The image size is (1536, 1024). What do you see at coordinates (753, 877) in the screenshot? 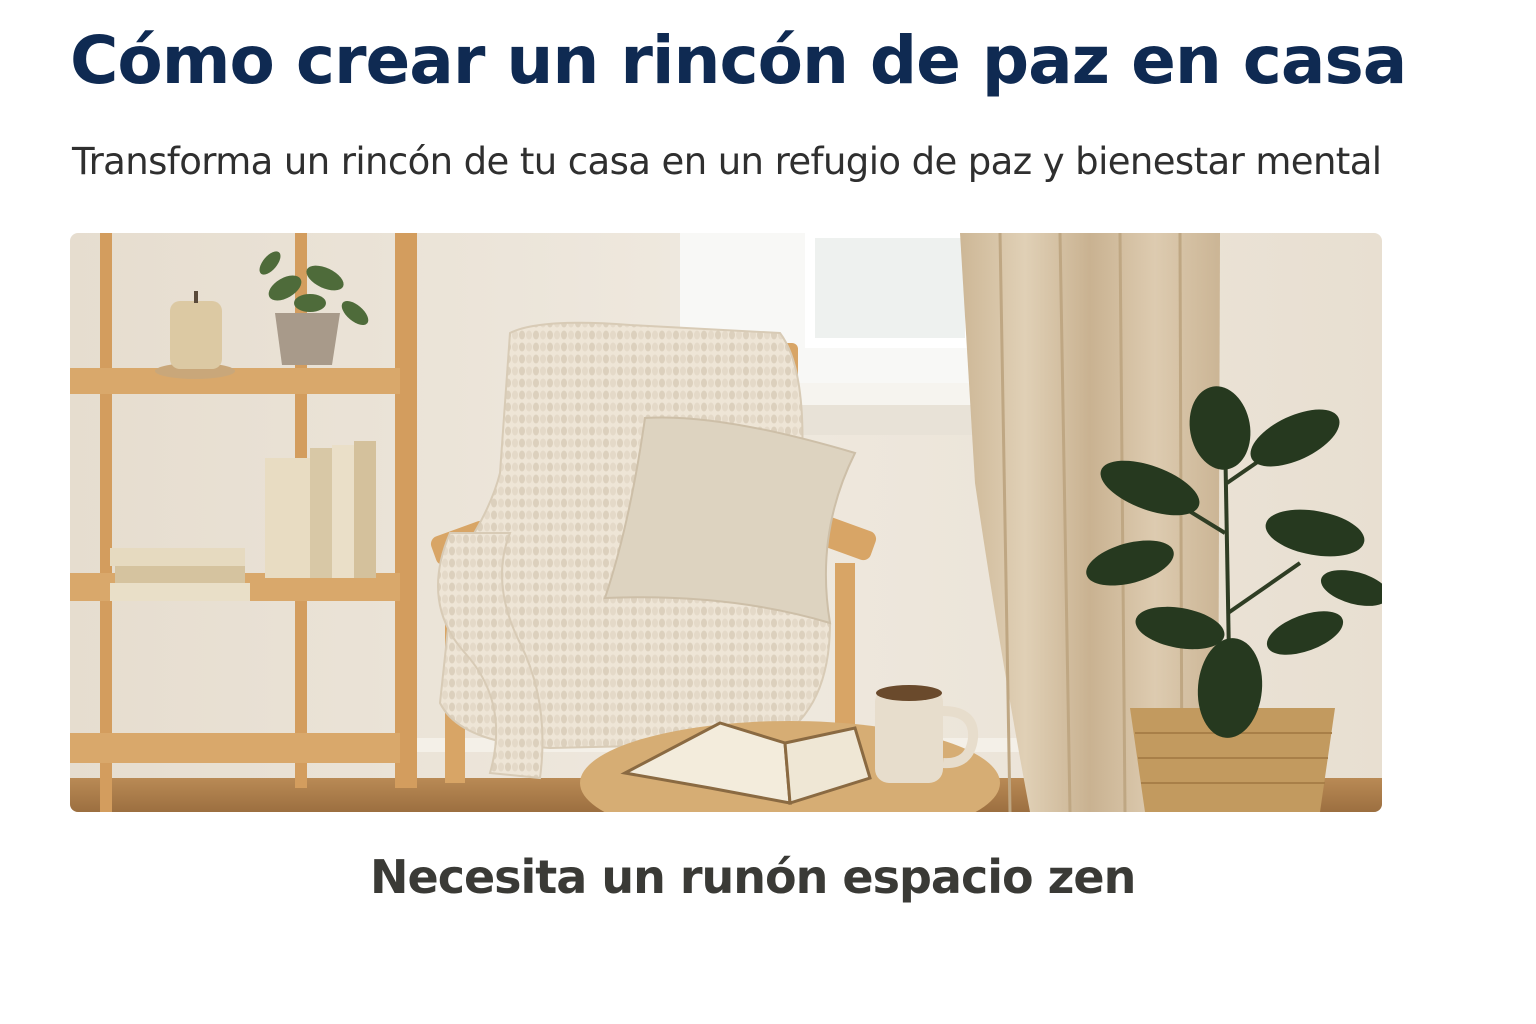
I see `image-caption: Necesita un runón espacio zen` at bounding box center [753, 877].